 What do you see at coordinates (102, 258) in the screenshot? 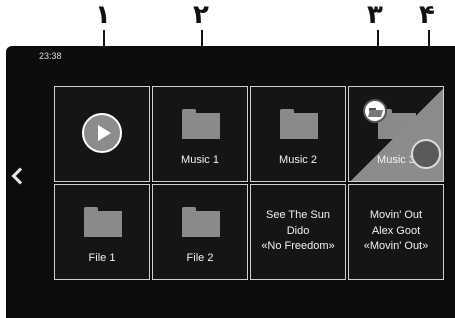
I see `folder-label: File 1` at bounding box center [102, 258].